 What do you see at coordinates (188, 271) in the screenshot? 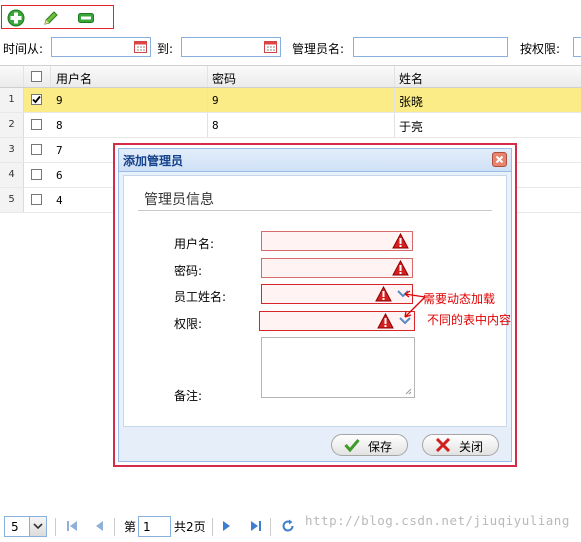
I see `password-label: 密码:` at bounding box center [188, 271].